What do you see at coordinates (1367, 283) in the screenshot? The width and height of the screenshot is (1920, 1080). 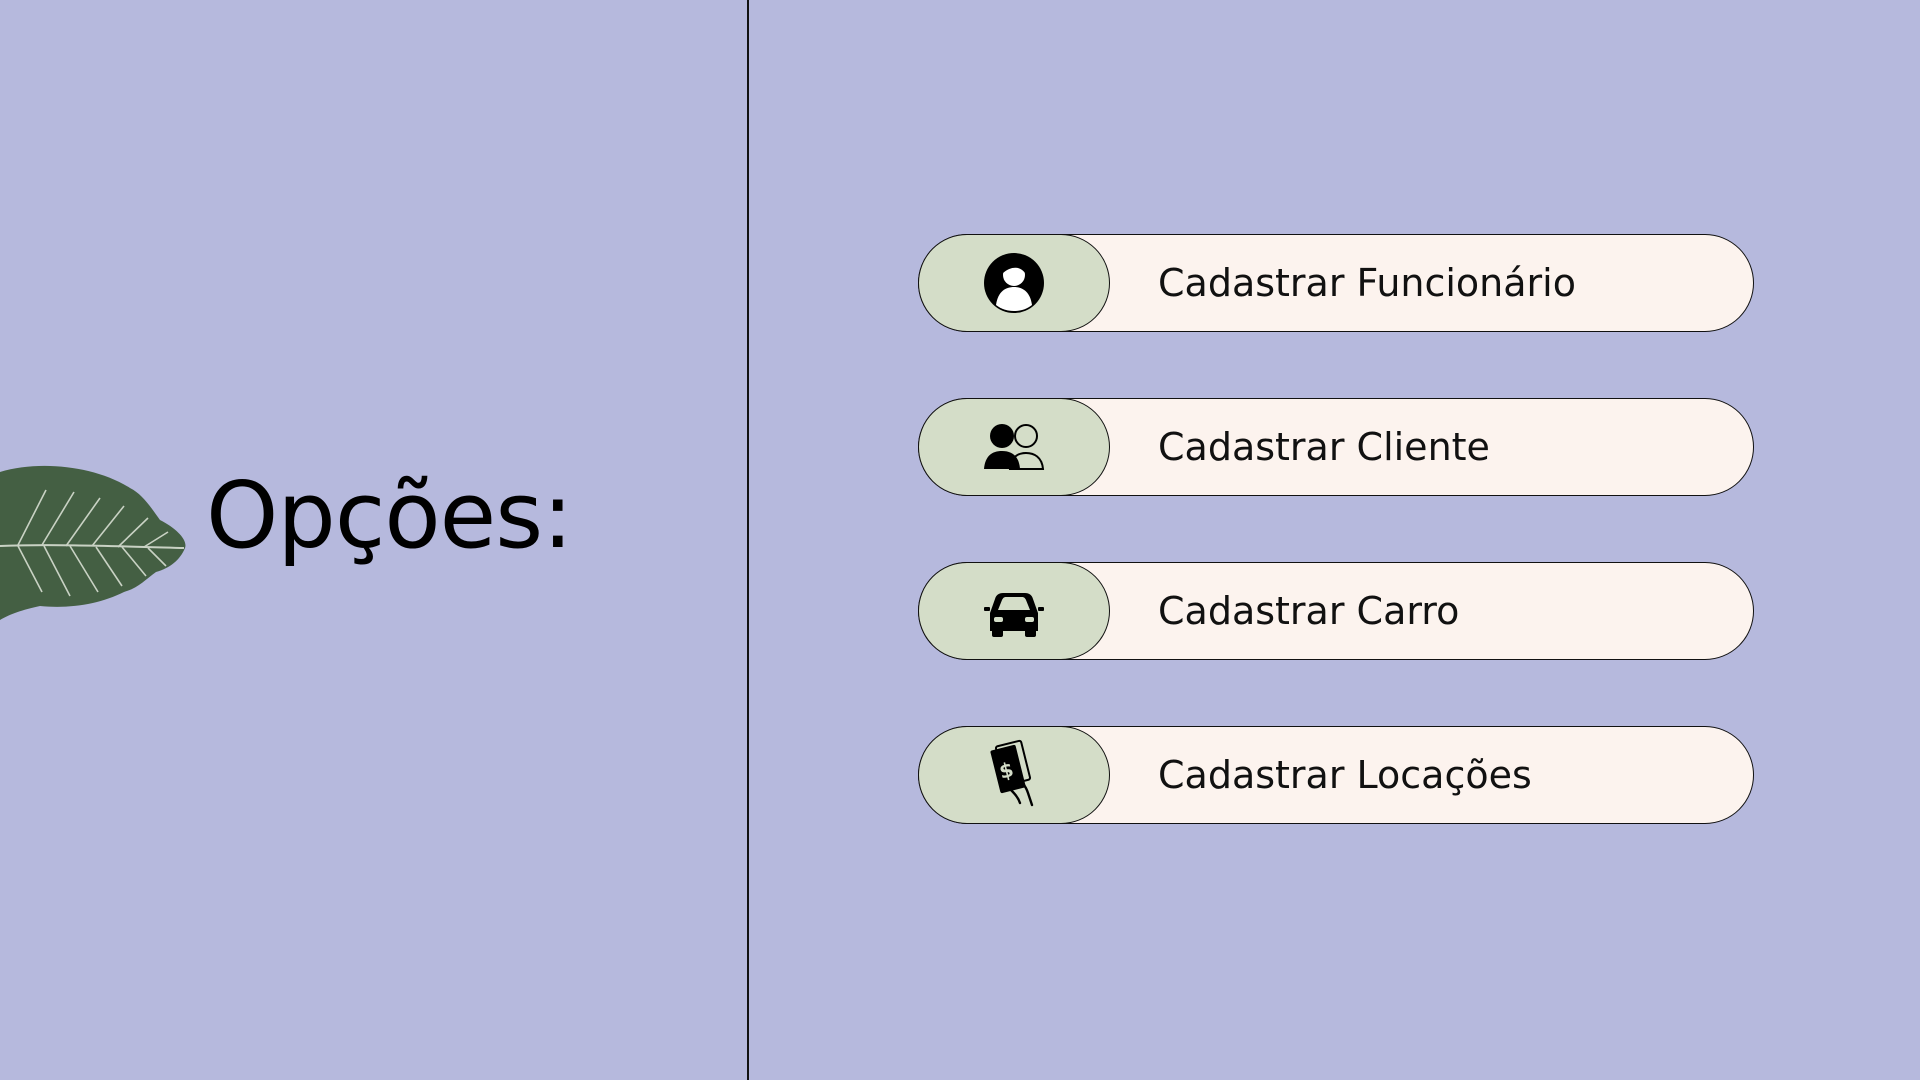 I see `option-label: Cadastrar Funcionário` at bounding box center [1367, 283].